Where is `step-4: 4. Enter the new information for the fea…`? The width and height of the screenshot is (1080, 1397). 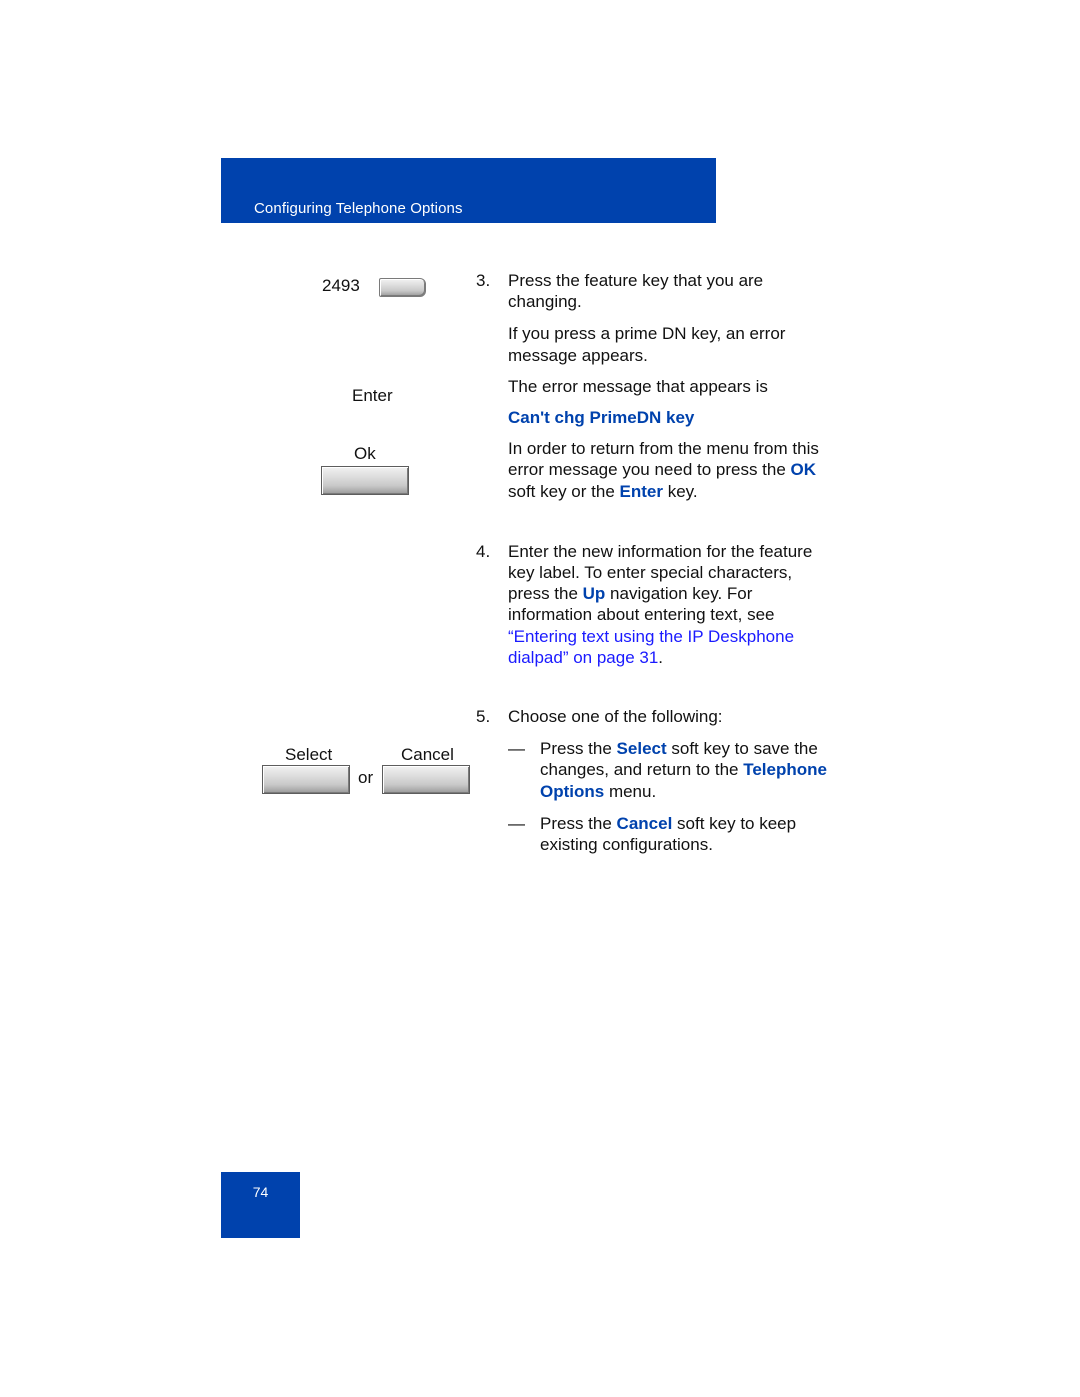
step-4: 4. Enter the new information for the fea… is located at coordinates (656, 604).